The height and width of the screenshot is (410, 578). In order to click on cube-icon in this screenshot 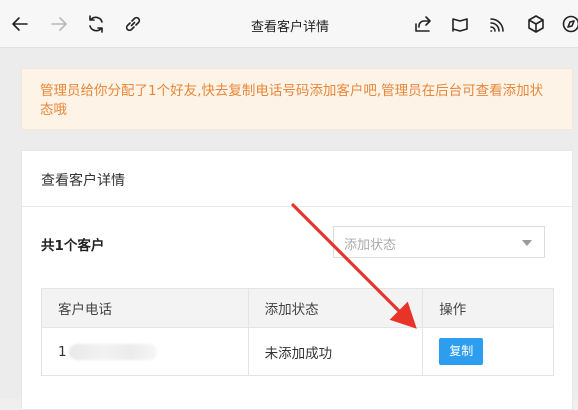, I will do `click(536, 24)`.